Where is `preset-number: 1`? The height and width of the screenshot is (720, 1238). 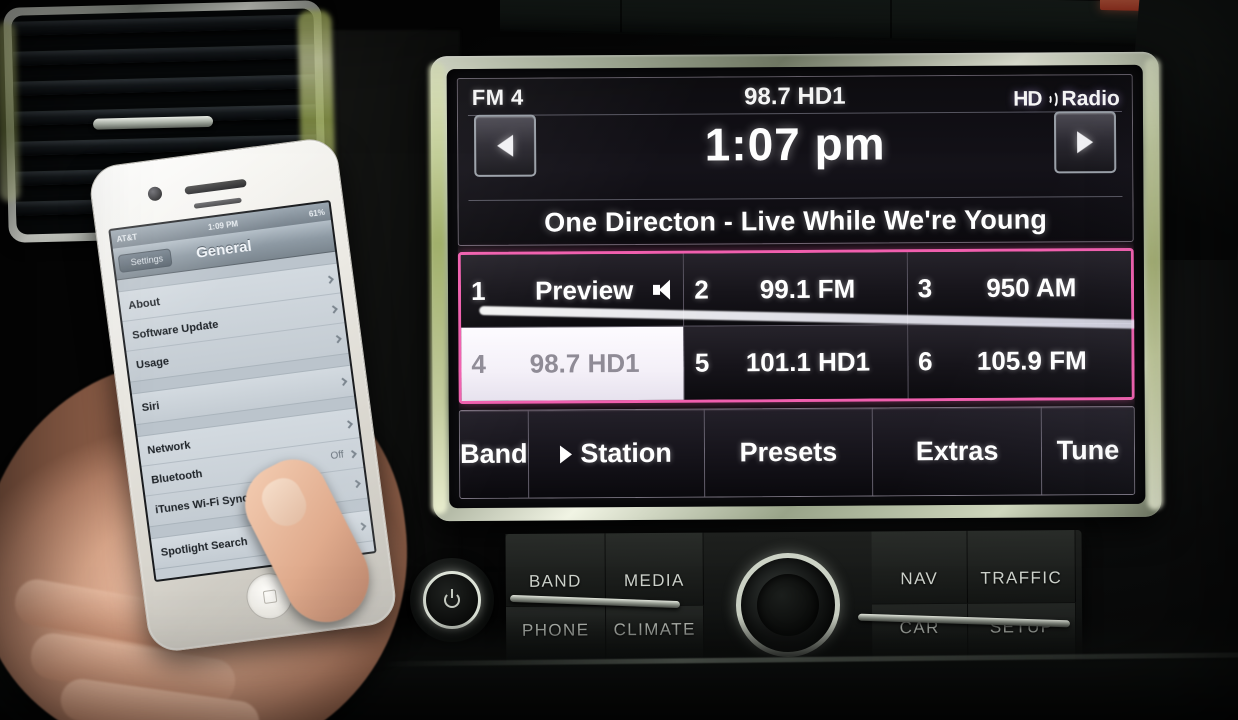
preset-number: 1 is located at coordinates (478, 290).